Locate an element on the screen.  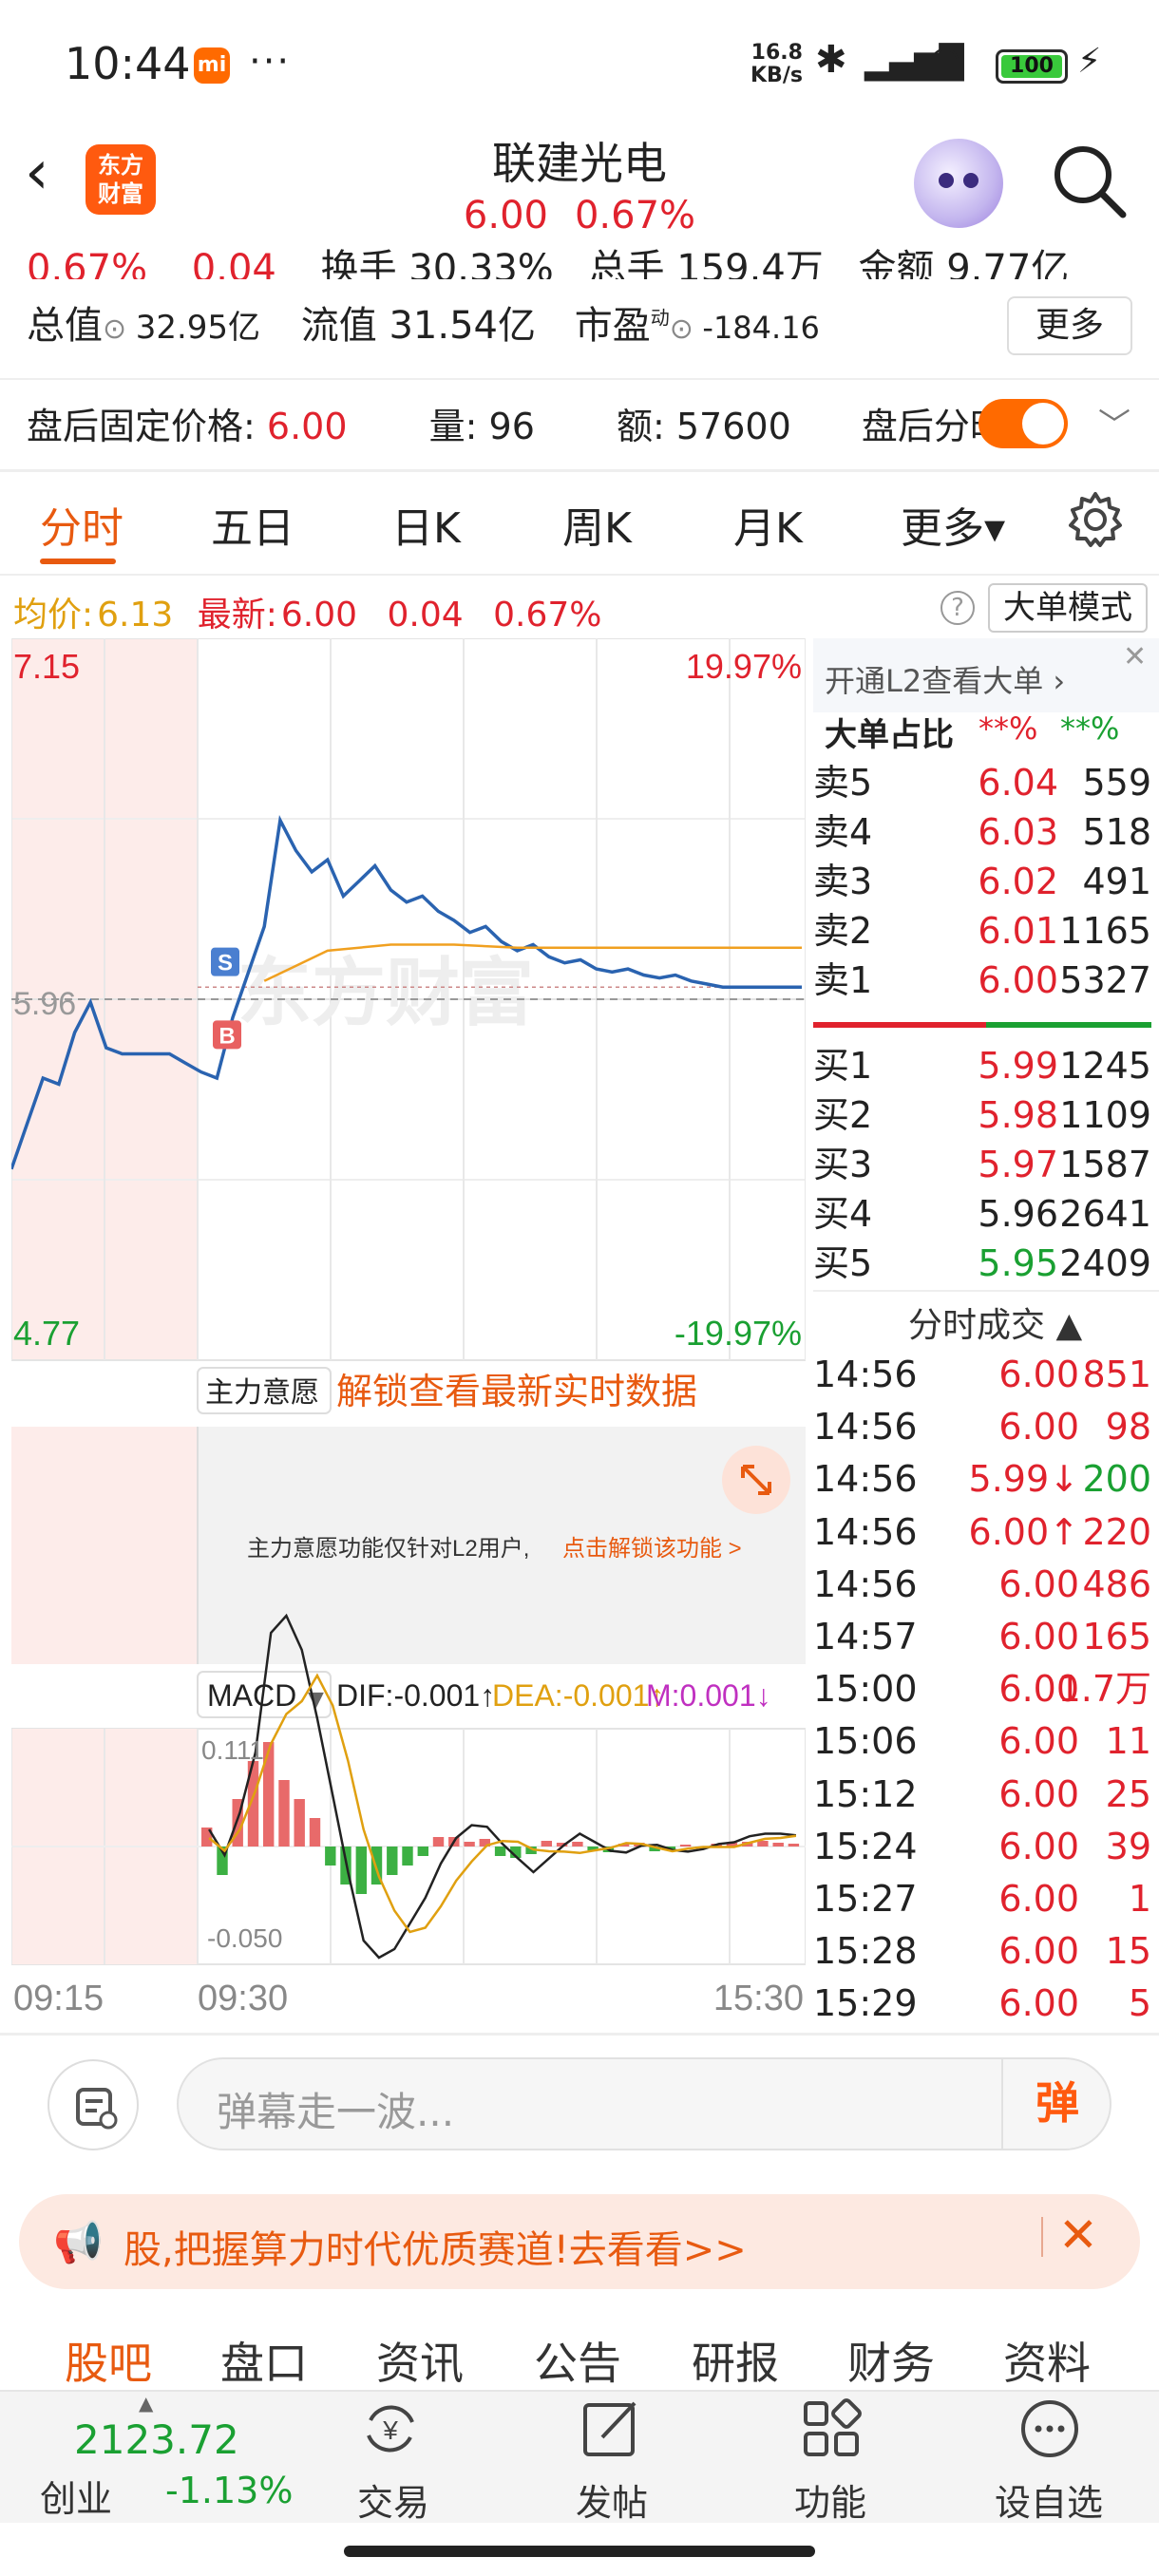
macd-top-label: 0.111 is located at coordinates (232, 1750).